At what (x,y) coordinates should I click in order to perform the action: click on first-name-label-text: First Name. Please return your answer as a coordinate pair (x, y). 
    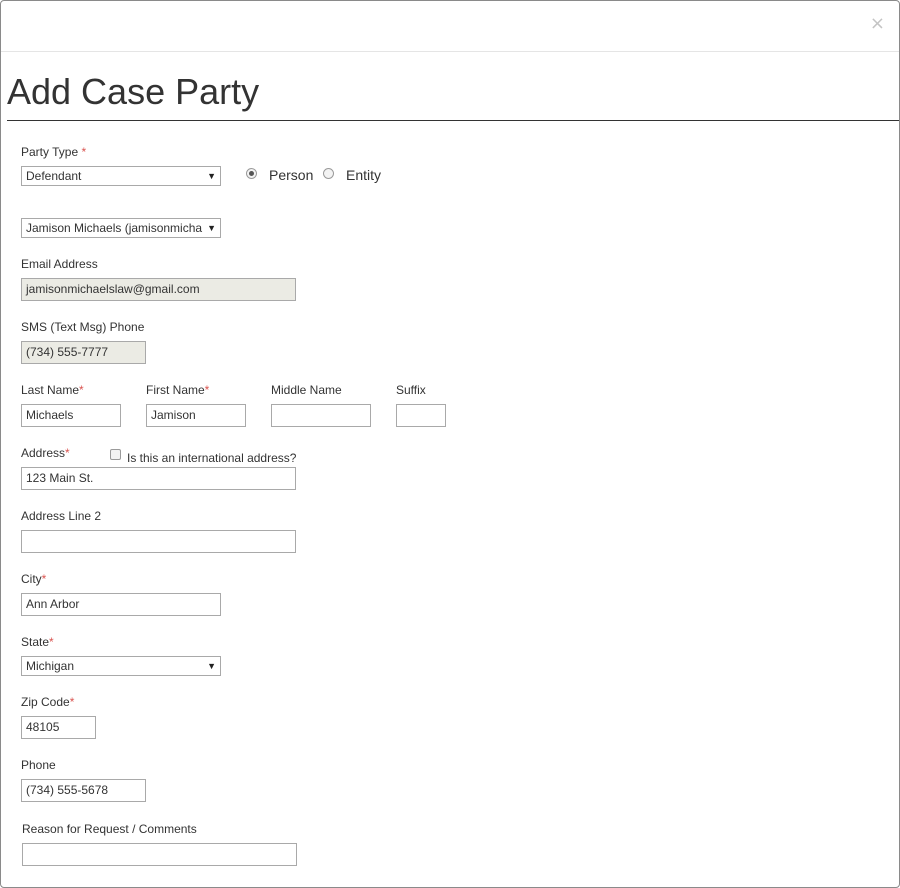
    Looking at the image, I should click on (175, 390).